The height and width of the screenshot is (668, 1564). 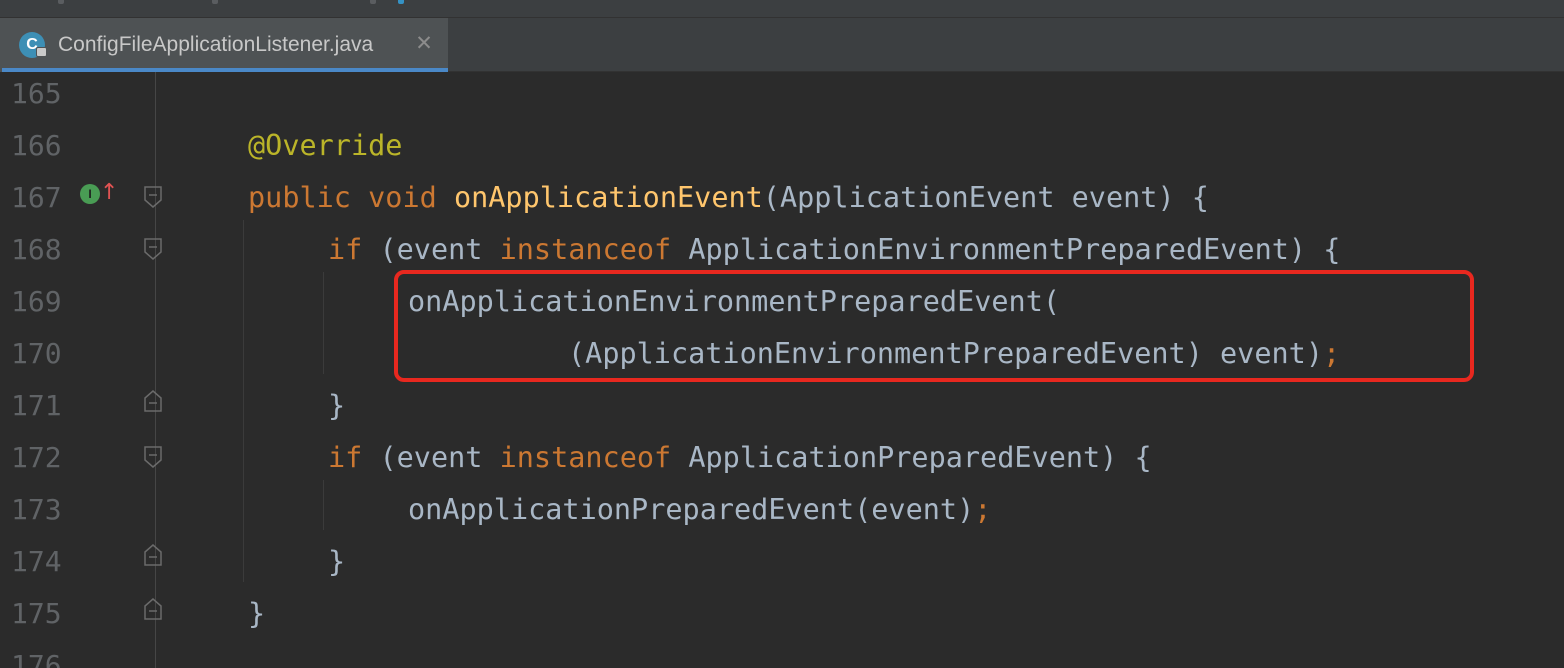 What do you see at coordinates (782, 9) in the screenshot?
I see `breadcrumb` at bounding box center [782, 9].